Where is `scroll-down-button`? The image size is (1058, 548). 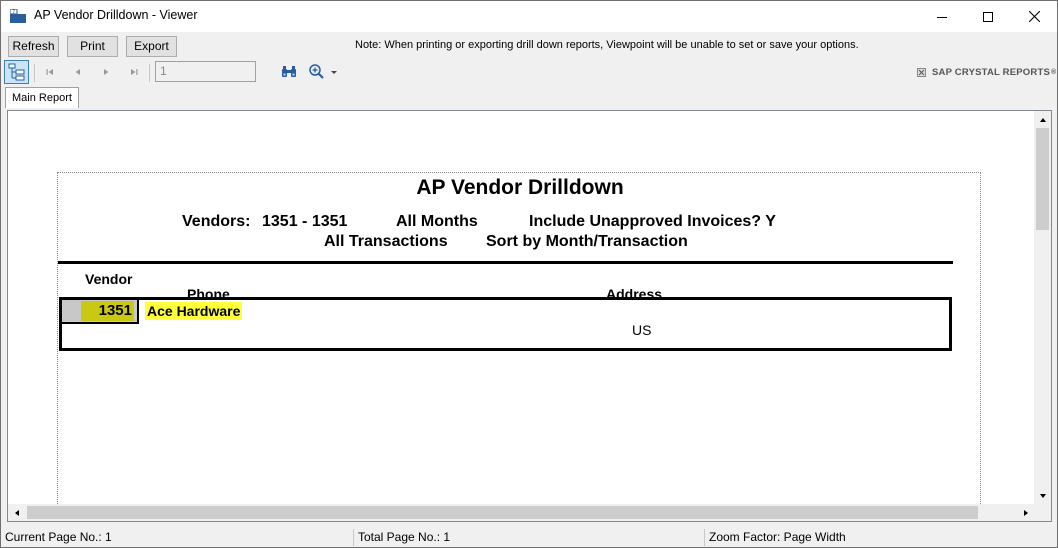
scroll-down-button is located at coordinates (1042, 495).